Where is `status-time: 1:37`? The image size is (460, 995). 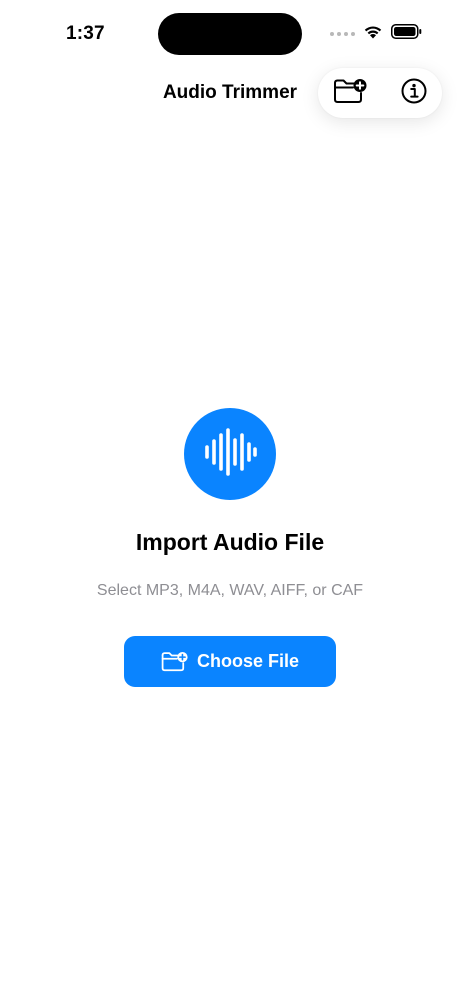 status-time: 1:37 is located at coordinates (85, 33).